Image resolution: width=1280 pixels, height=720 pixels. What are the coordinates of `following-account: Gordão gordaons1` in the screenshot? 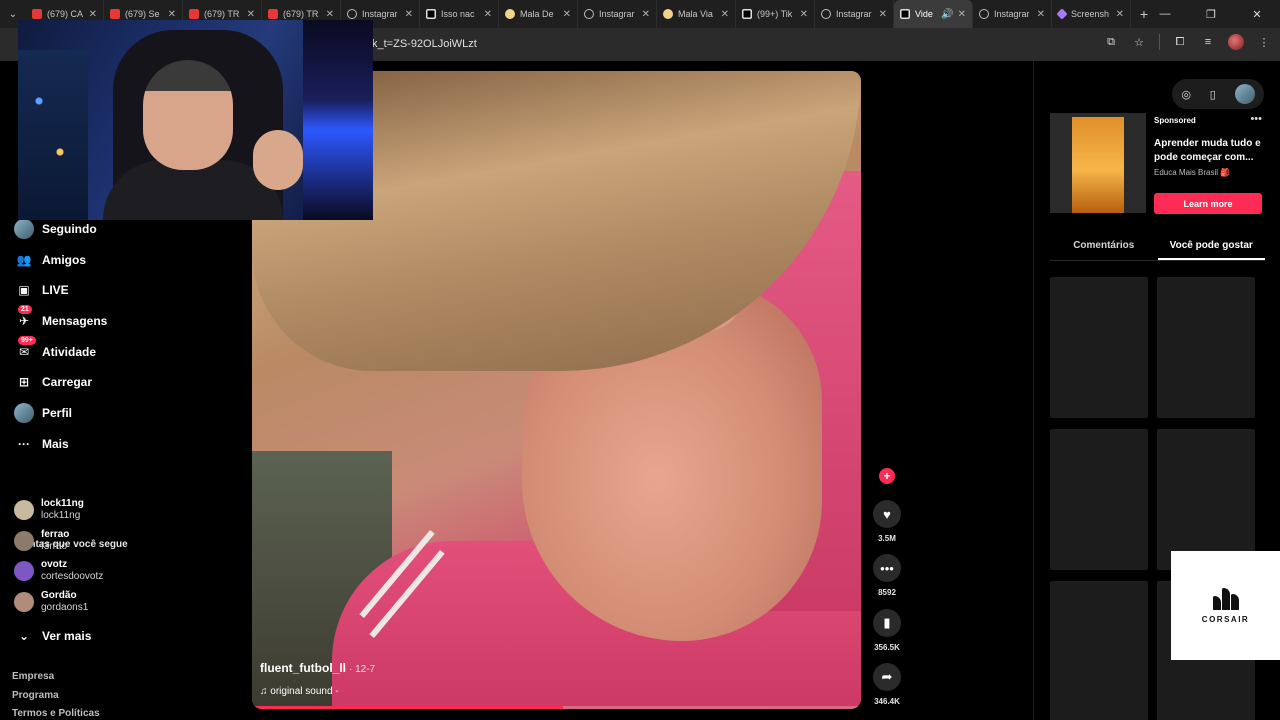 It's located at (51, 602).